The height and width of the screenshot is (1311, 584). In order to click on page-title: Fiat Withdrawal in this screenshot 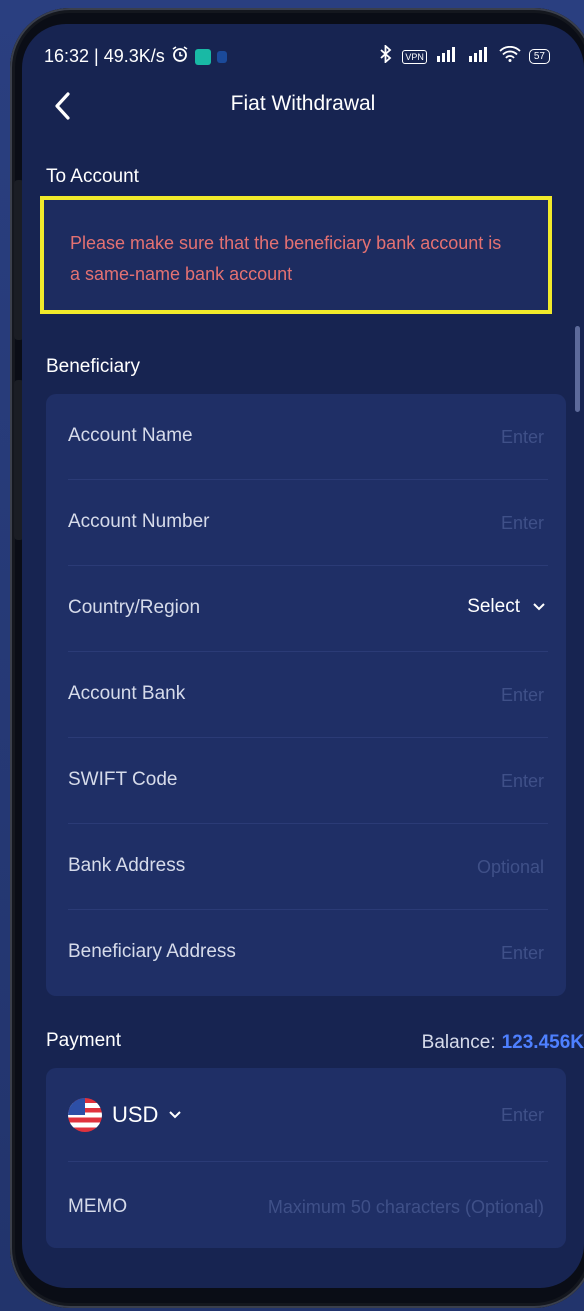, I will do `click(303, 103)`.